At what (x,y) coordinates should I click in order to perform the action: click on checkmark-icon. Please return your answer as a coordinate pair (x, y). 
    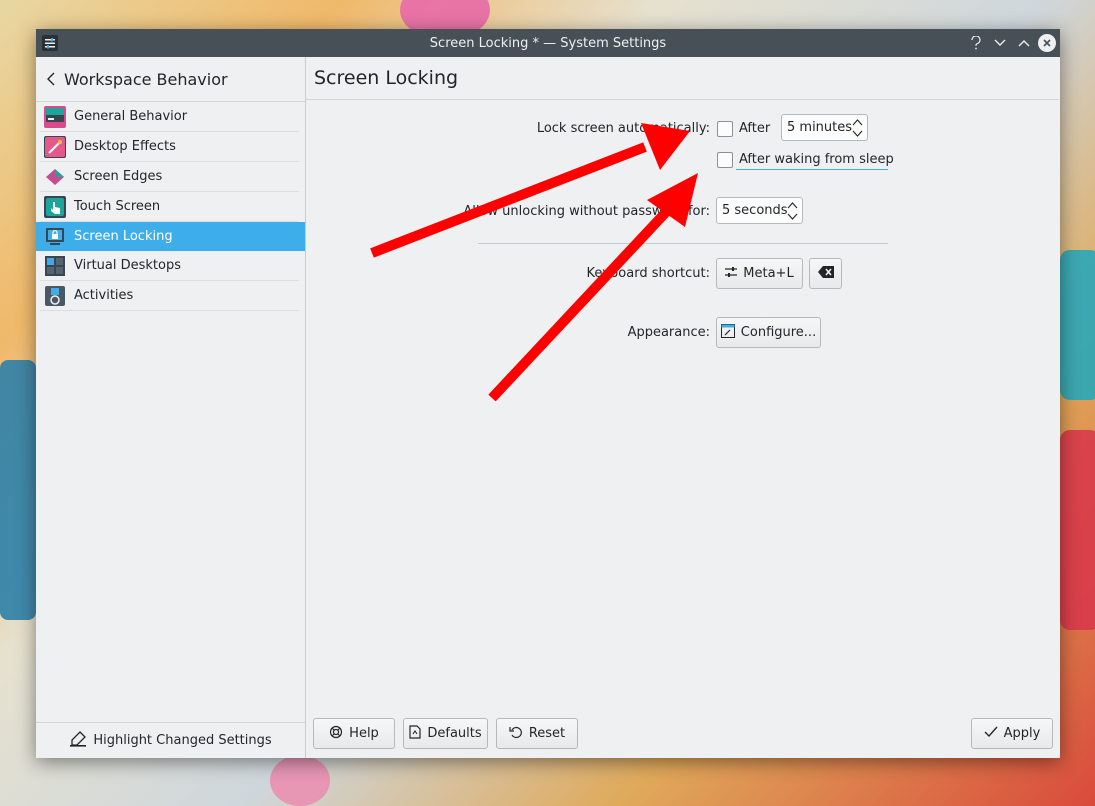
    Looking at the image, I should click on (991, 734).